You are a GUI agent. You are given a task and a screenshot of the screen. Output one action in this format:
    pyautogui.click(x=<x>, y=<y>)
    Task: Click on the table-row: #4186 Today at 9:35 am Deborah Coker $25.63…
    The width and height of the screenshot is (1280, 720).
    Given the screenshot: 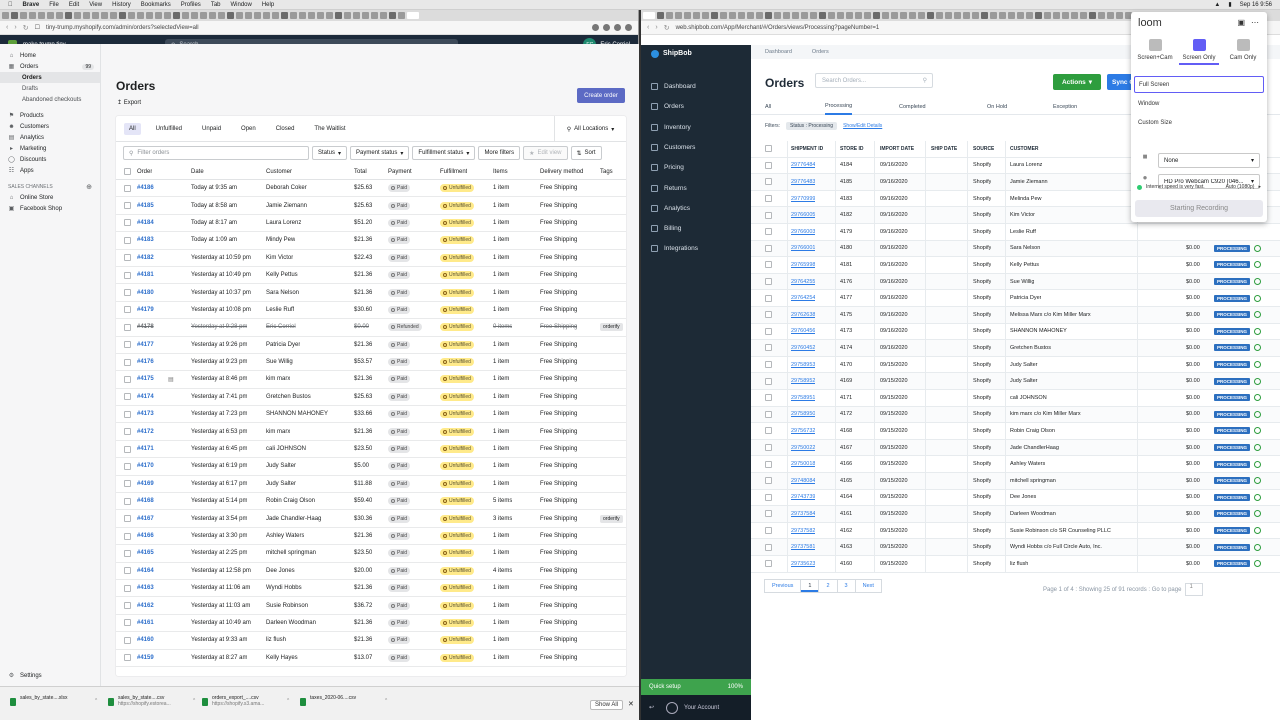 What is the action you would take?
    pyautogui.click(x=371, y=189)
    